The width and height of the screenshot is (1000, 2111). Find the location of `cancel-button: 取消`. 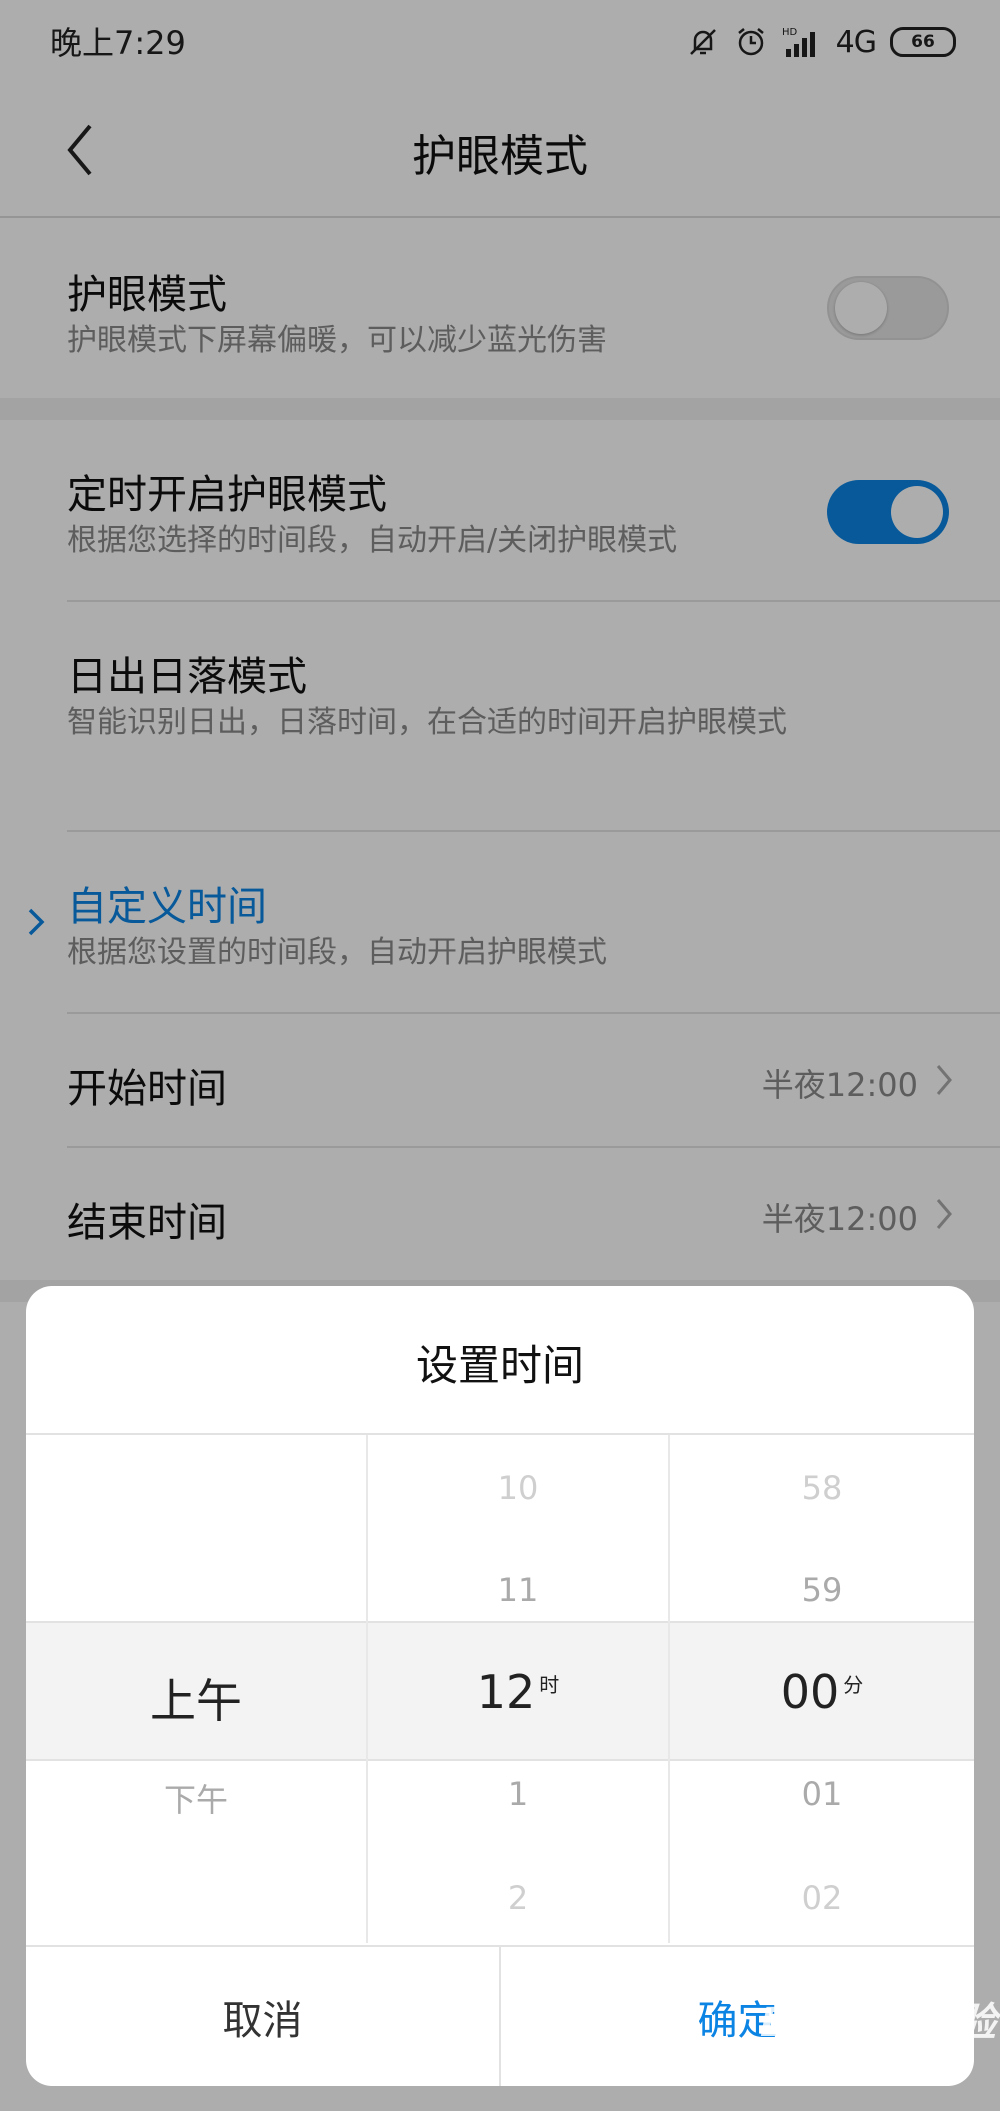

cancel-button: 取消 is located at coordinates (262, 2016).